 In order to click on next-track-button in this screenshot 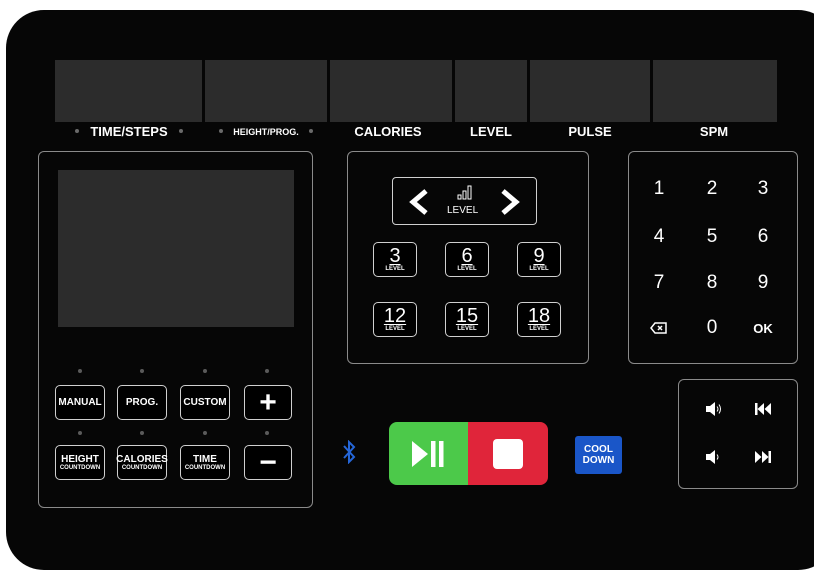, I will do `click(763, 457)`.